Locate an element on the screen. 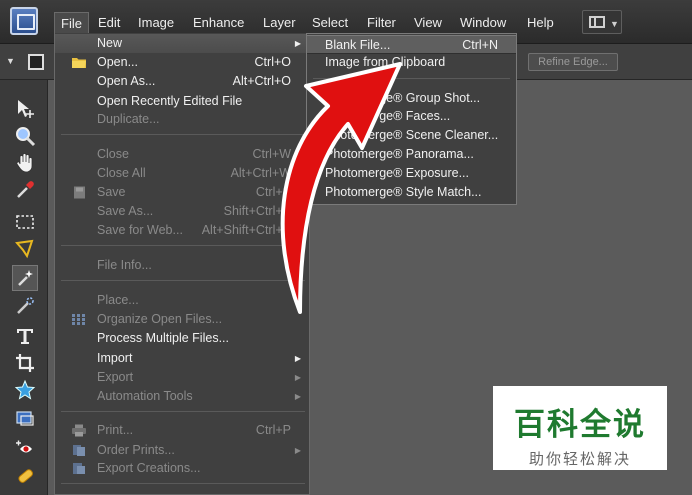 This screenshot has height=495, width=692. healing-brush-tool-icon is located at coordinates (25, 476).